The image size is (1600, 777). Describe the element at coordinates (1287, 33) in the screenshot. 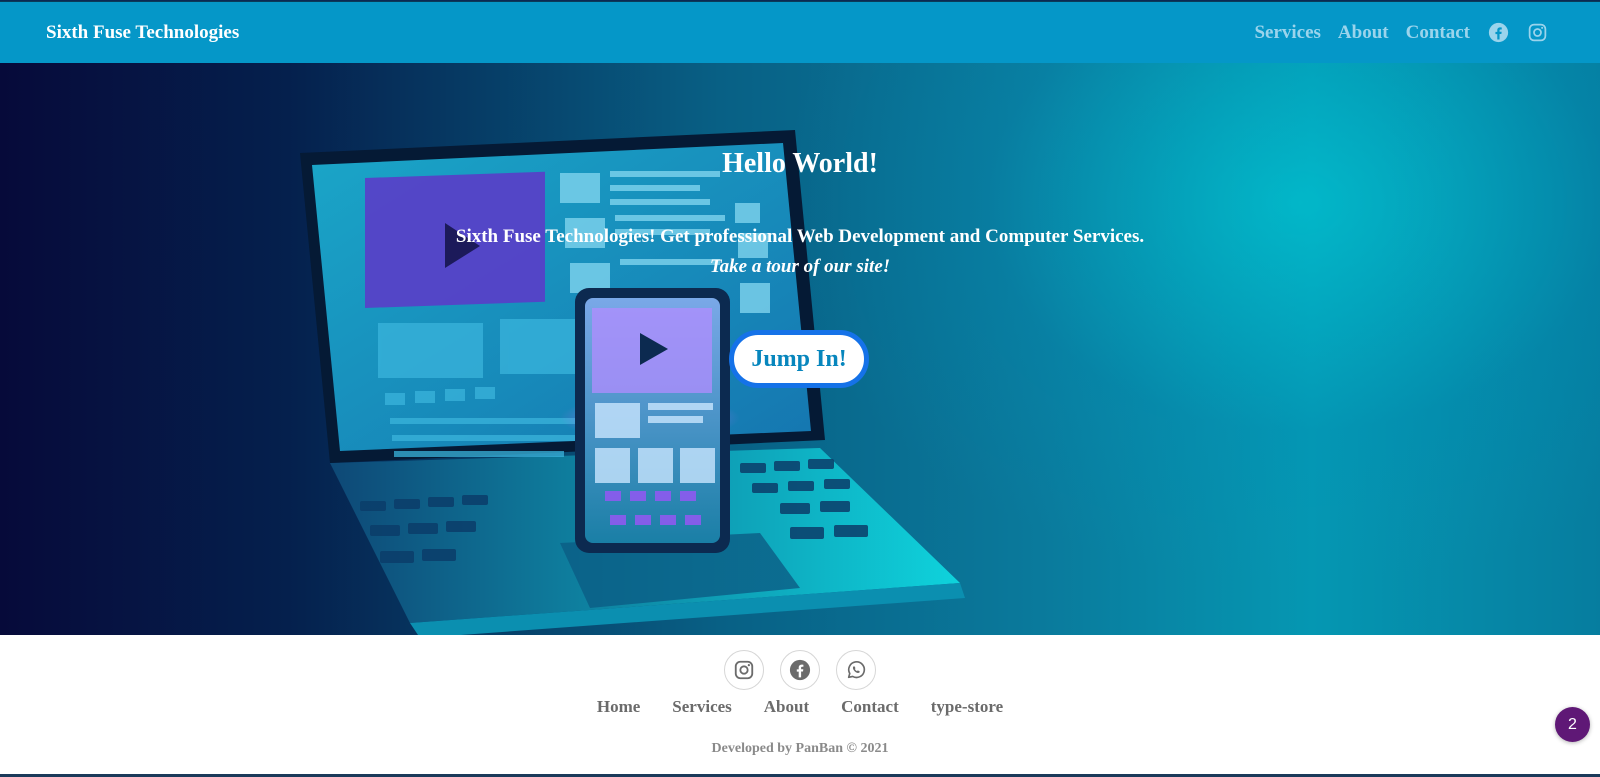

I see `nav-link-services: Services` at that location.